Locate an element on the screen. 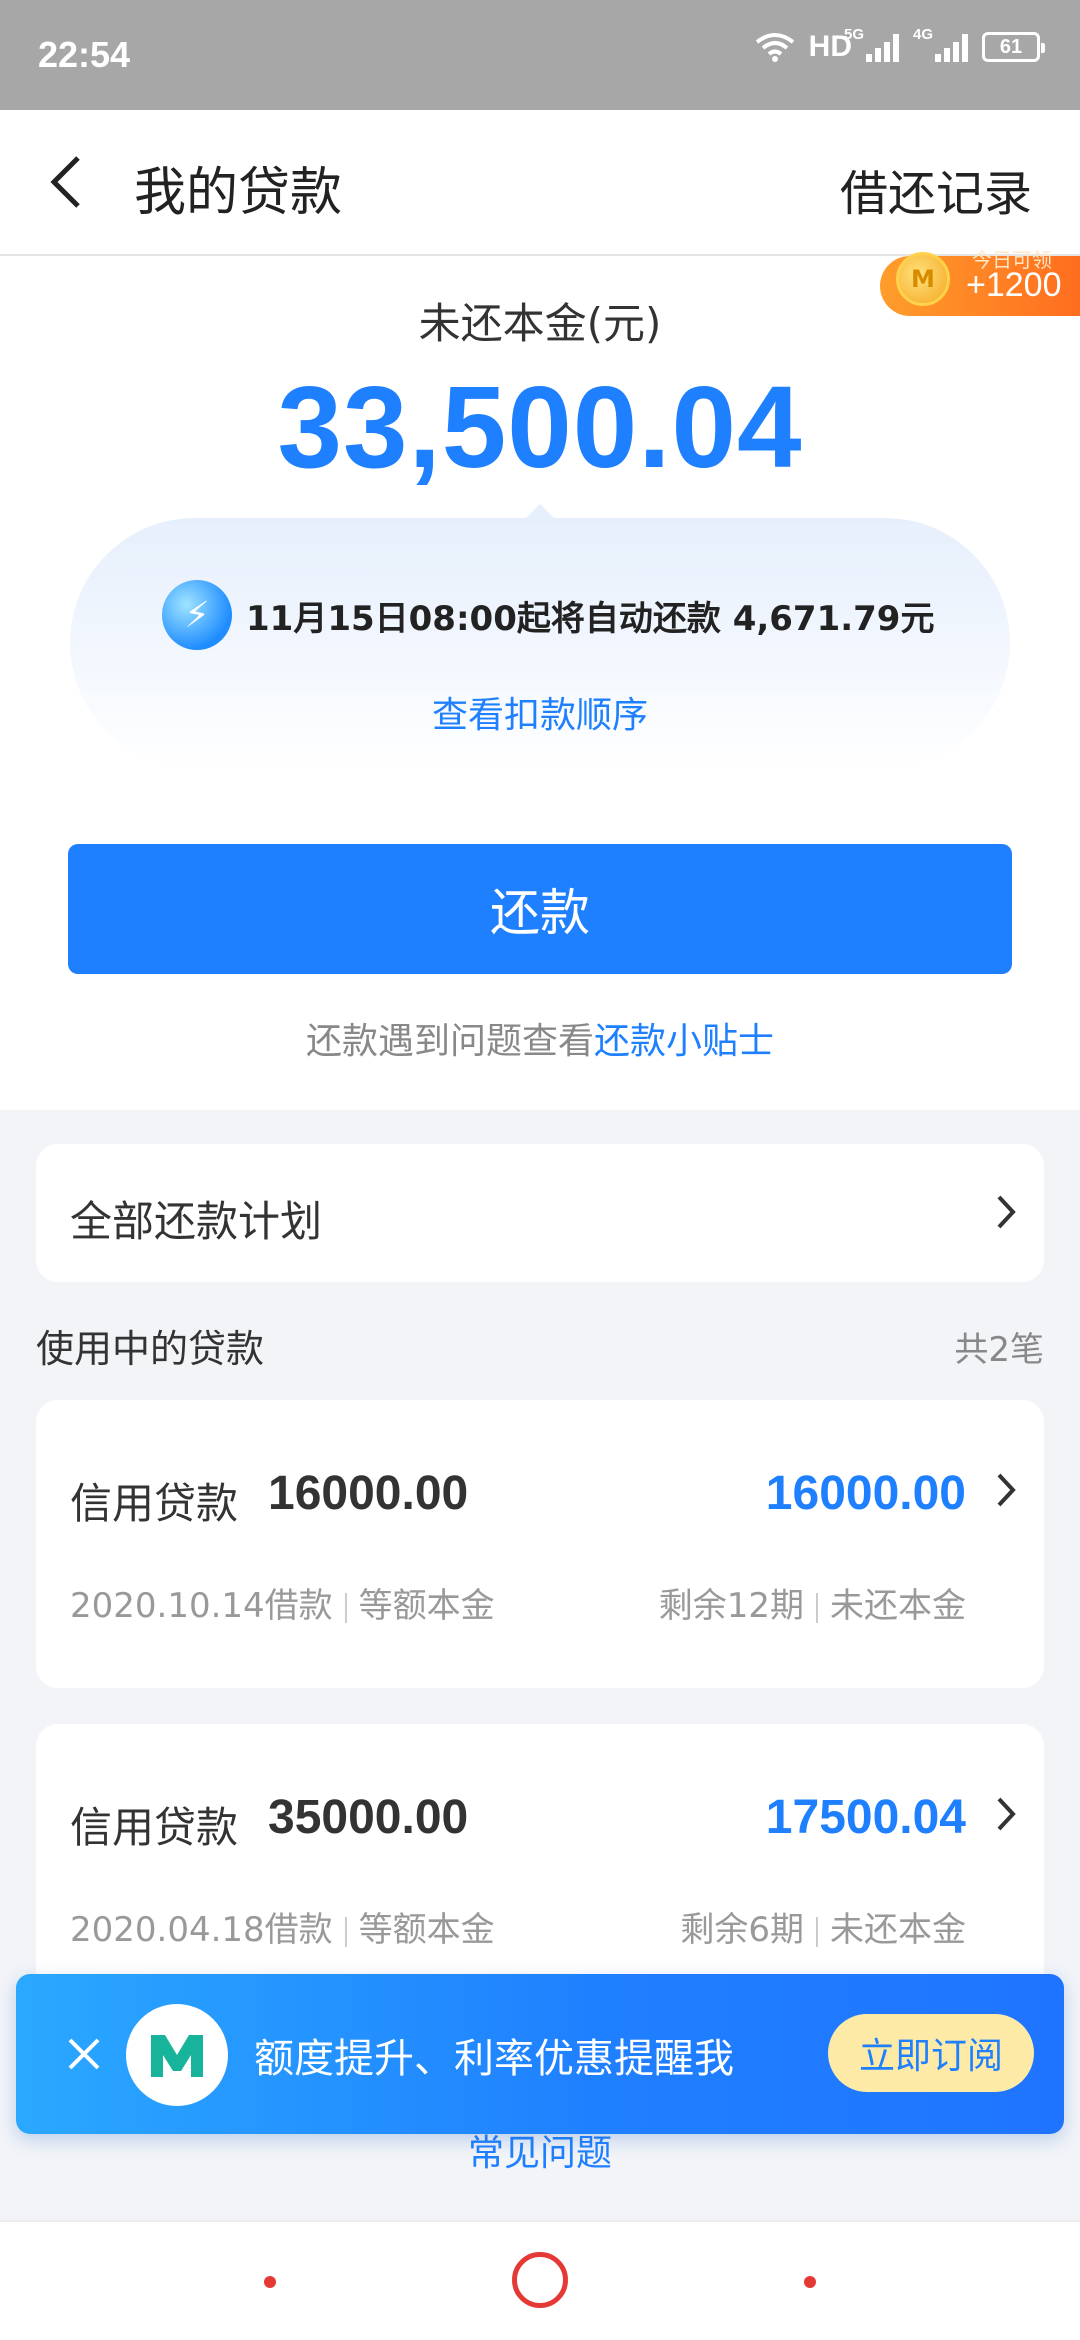  principal-amount: 33,500.04 is located at coordinates (540, 427).